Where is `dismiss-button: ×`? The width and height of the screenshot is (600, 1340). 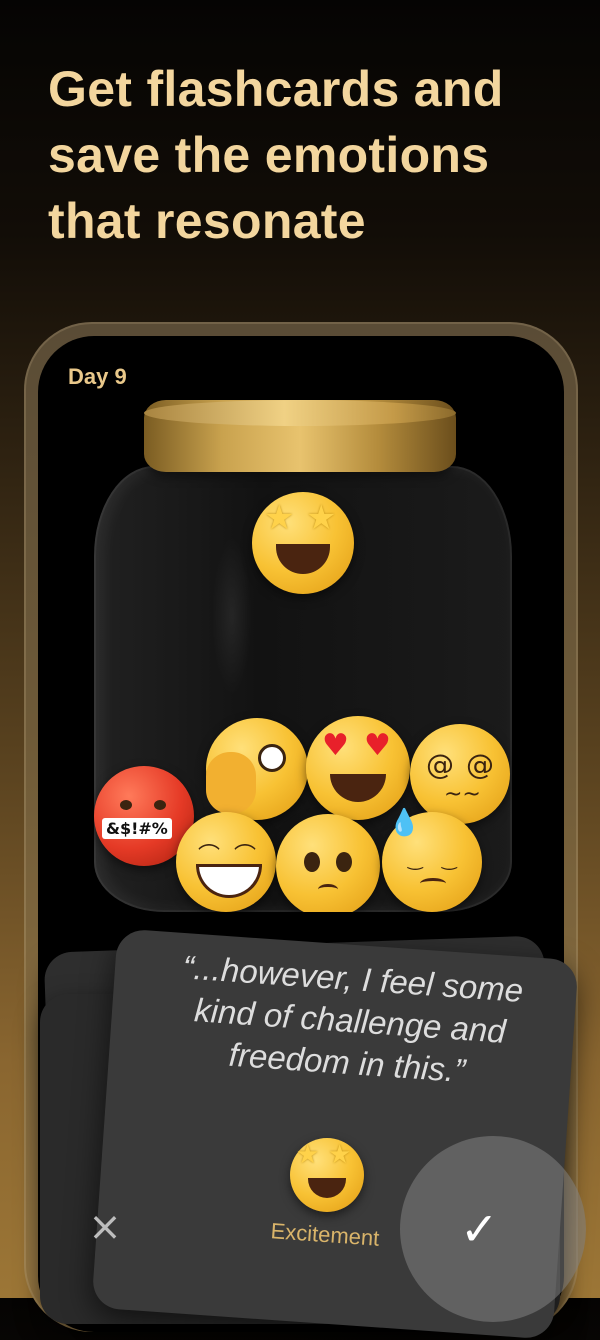
dismiss-button: × is located at coordinates (105, 1227).